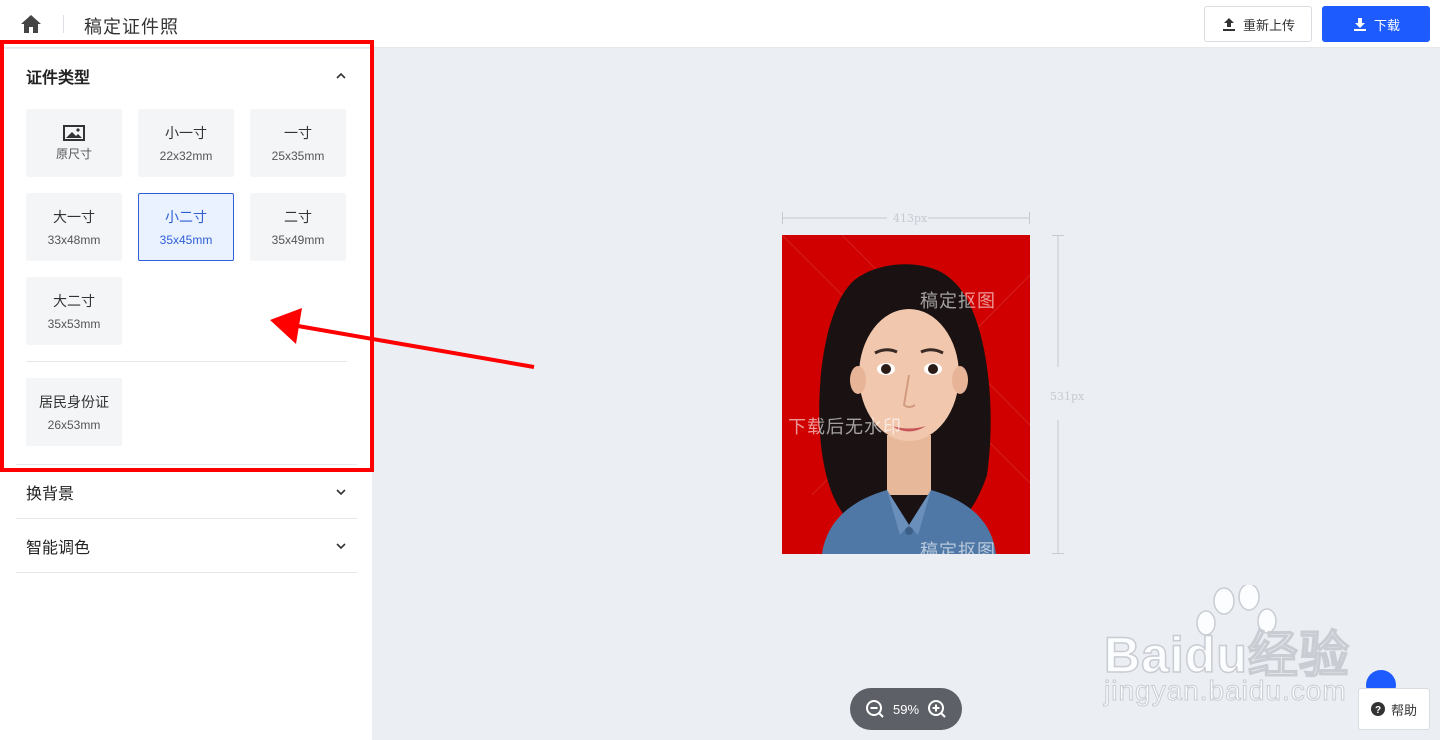 The width and height of the screenshot is (1440, 740). I want to click on zoom-control: 59%, so click(906, 709).